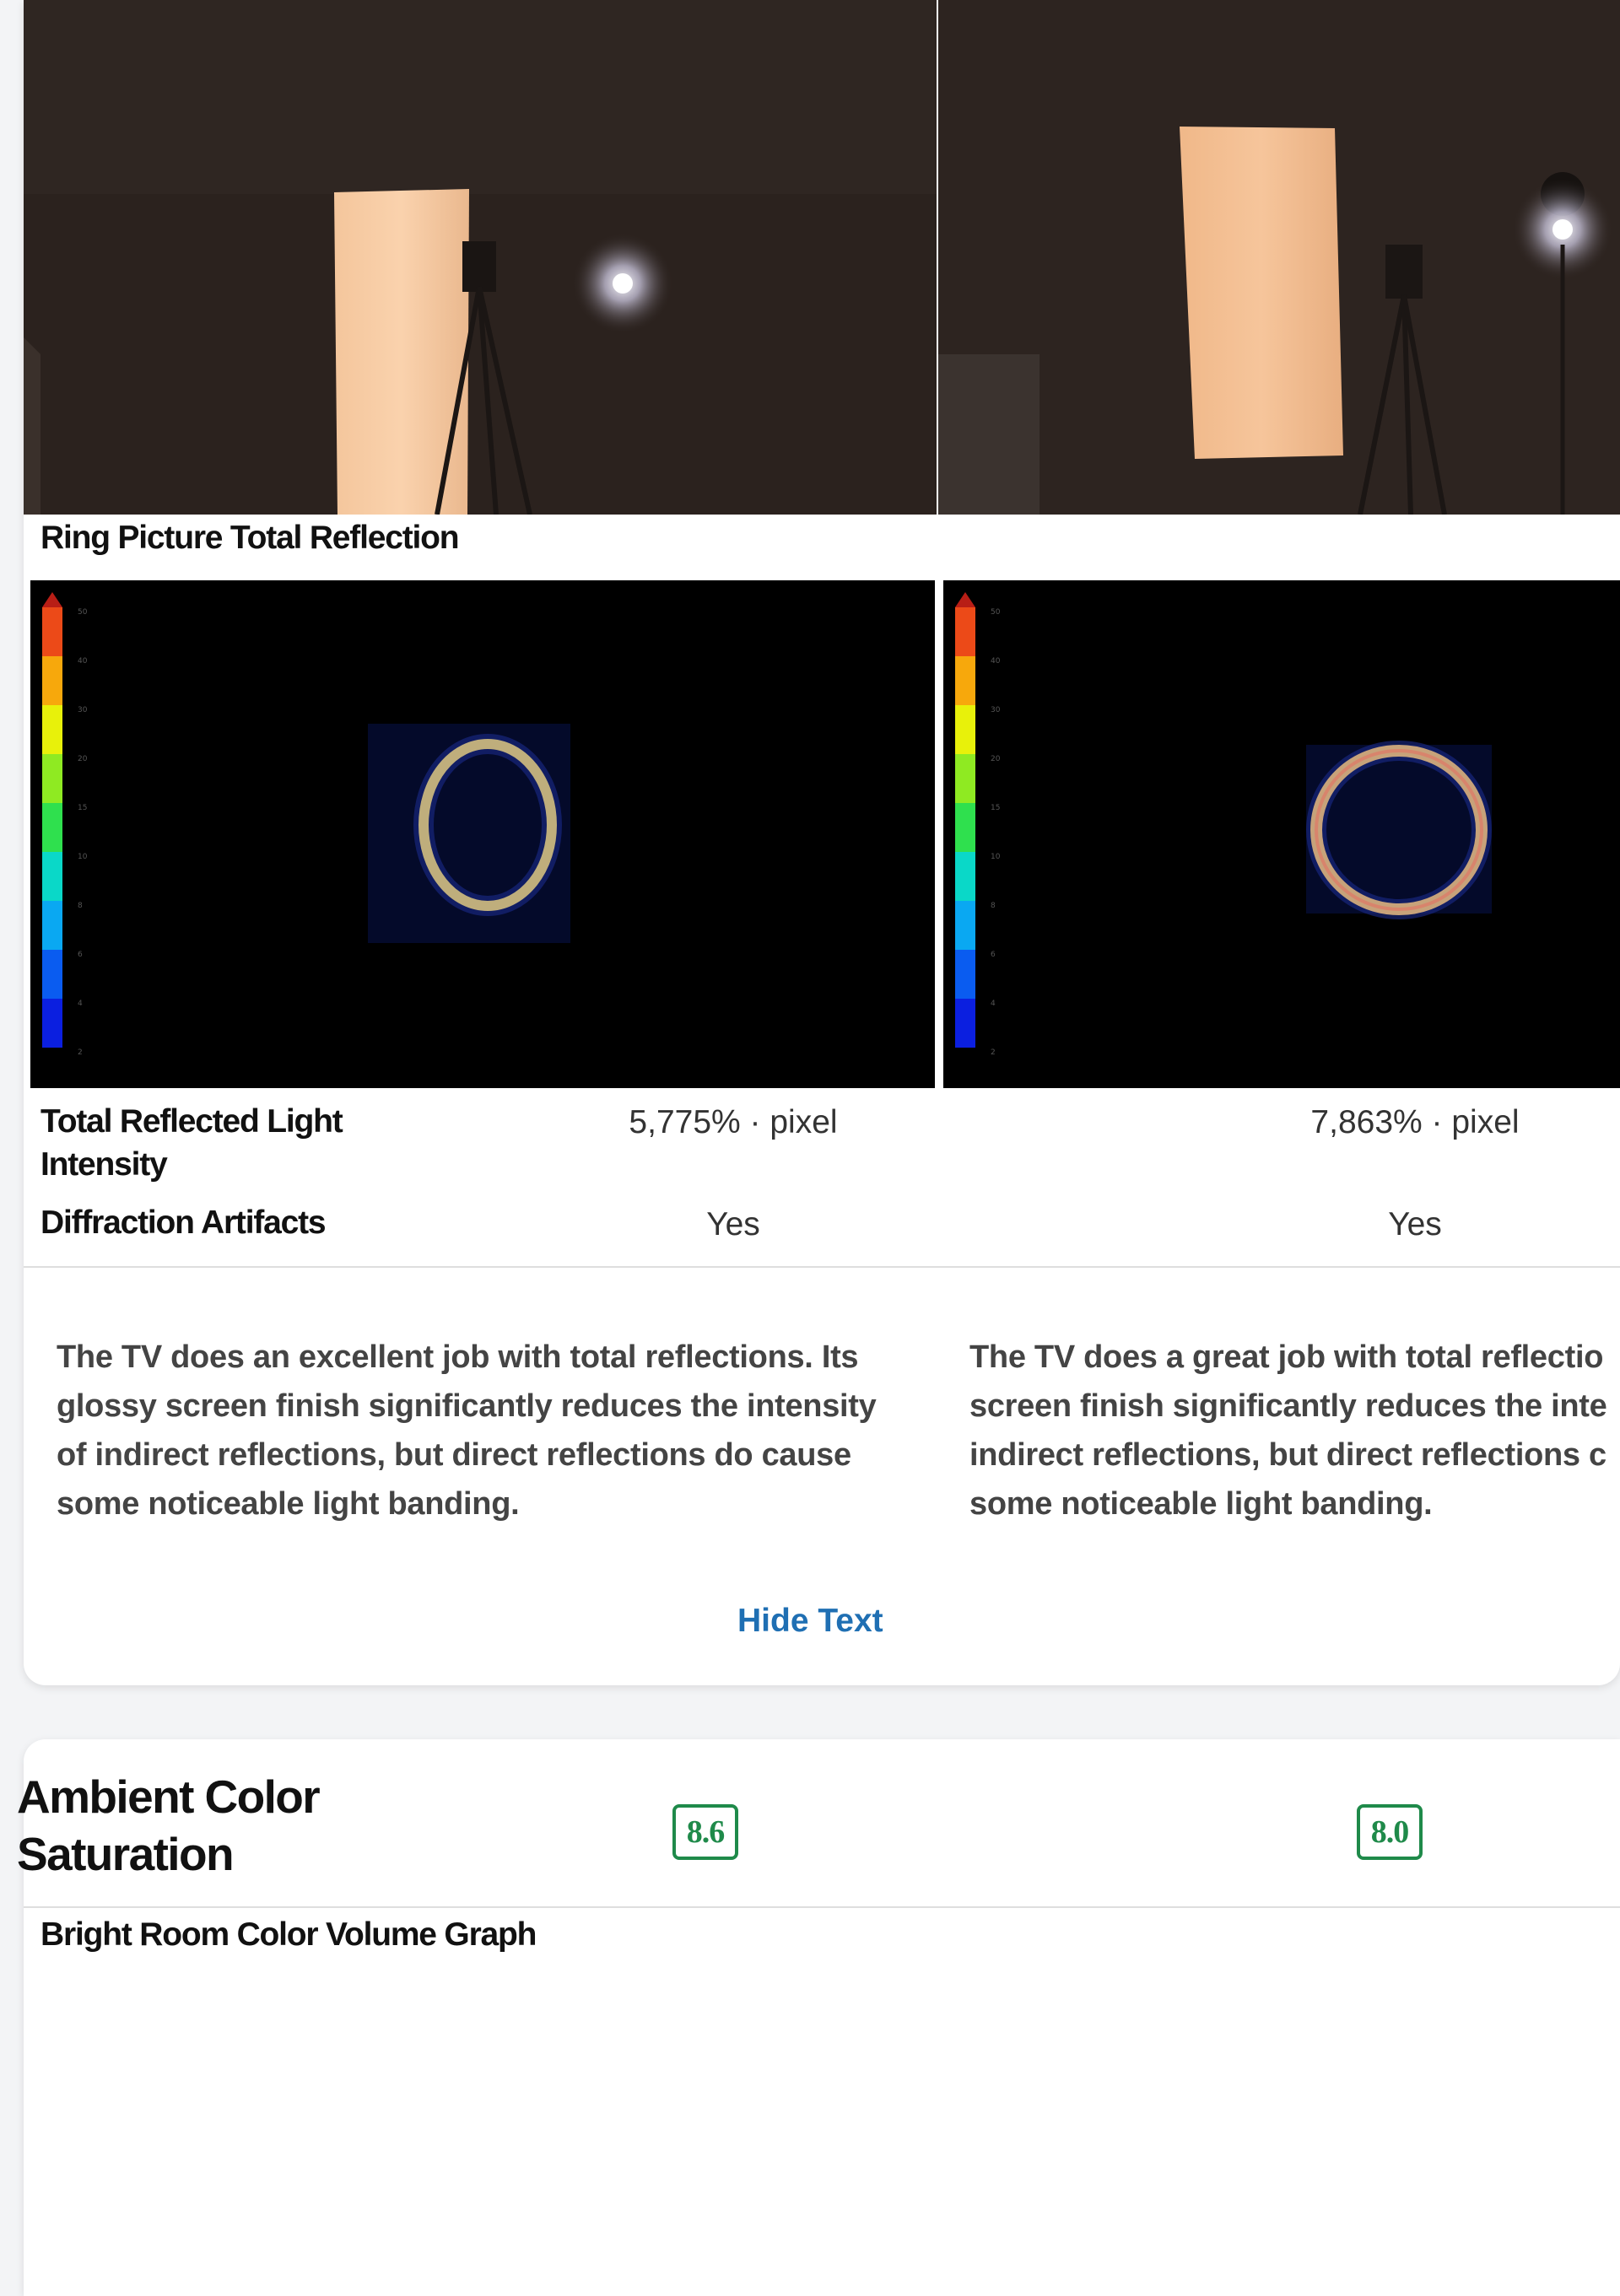  Describe the element at coordinates (705, 1832) in the screenshot. I see `score-badge-left: 8.6` at that location.